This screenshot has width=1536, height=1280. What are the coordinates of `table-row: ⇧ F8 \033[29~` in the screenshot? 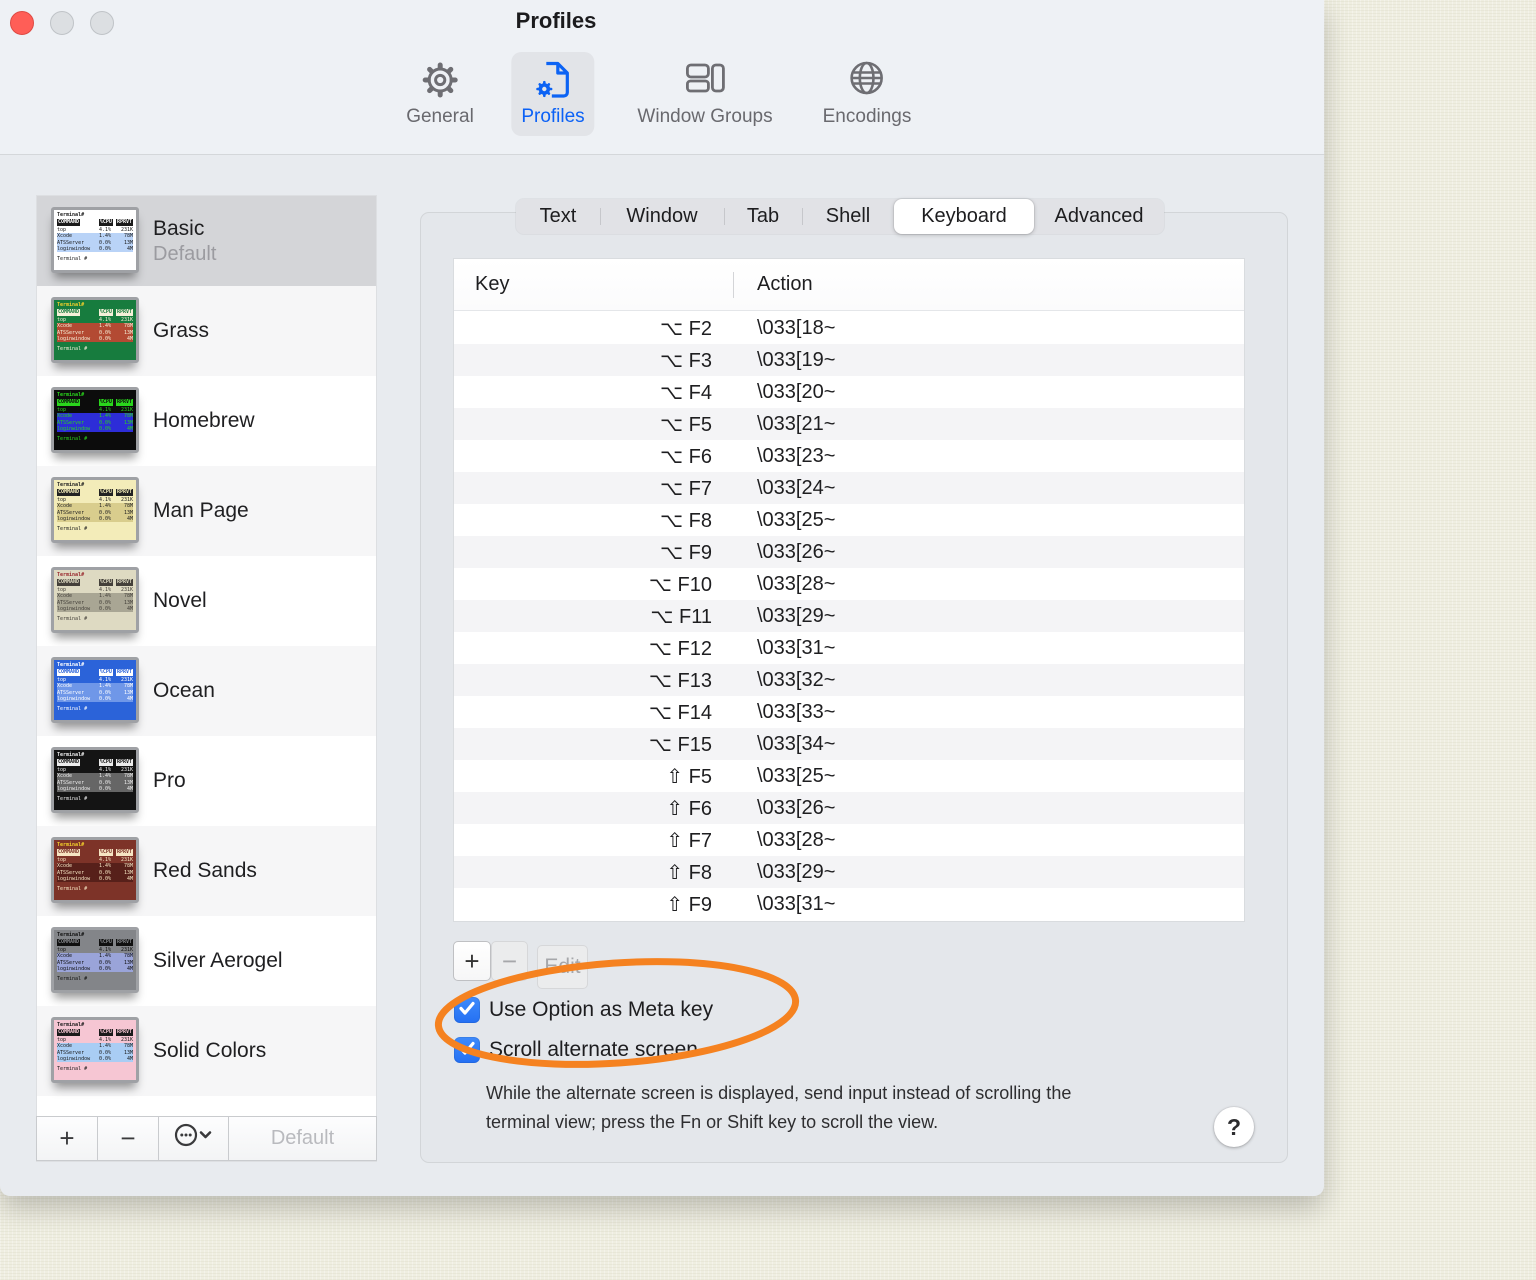 It's located at (849, 872).